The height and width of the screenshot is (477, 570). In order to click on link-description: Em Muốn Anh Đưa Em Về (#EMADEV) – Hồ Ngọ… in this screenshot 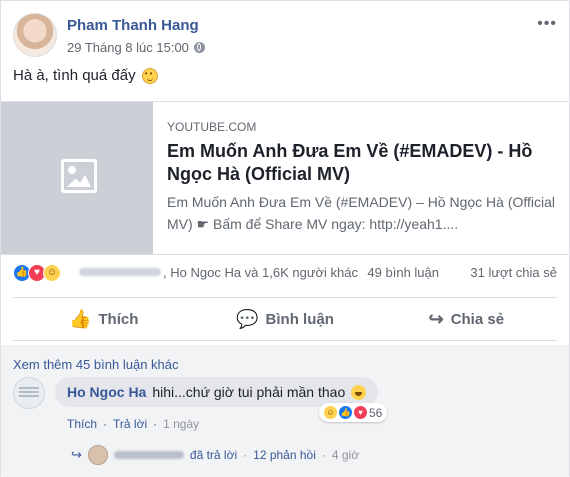, I will do `click(361, 213)`.